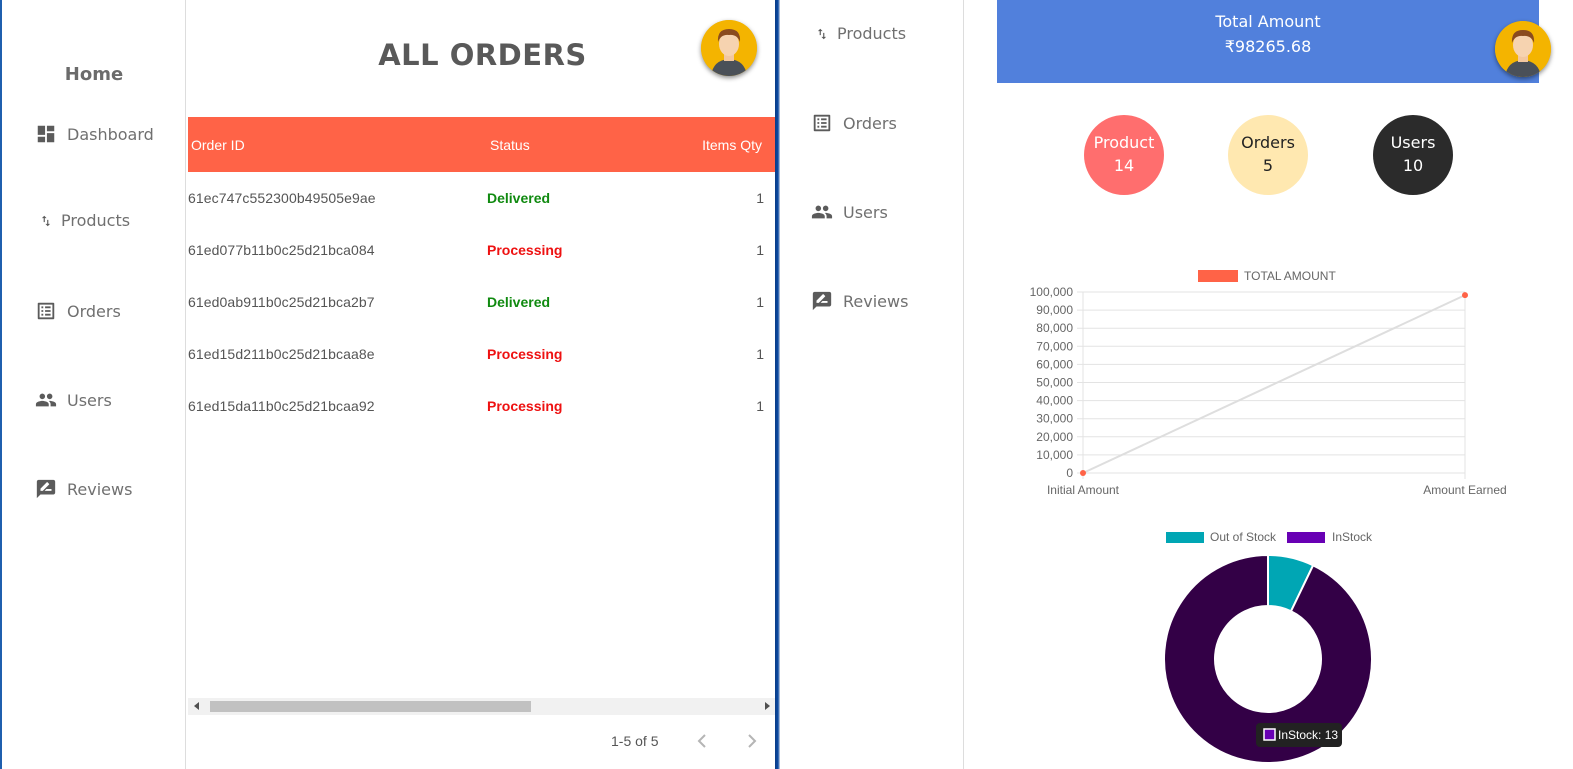  I want to click on total-amount-card: Total Amount ₹98265.68, so click(1268, 41).